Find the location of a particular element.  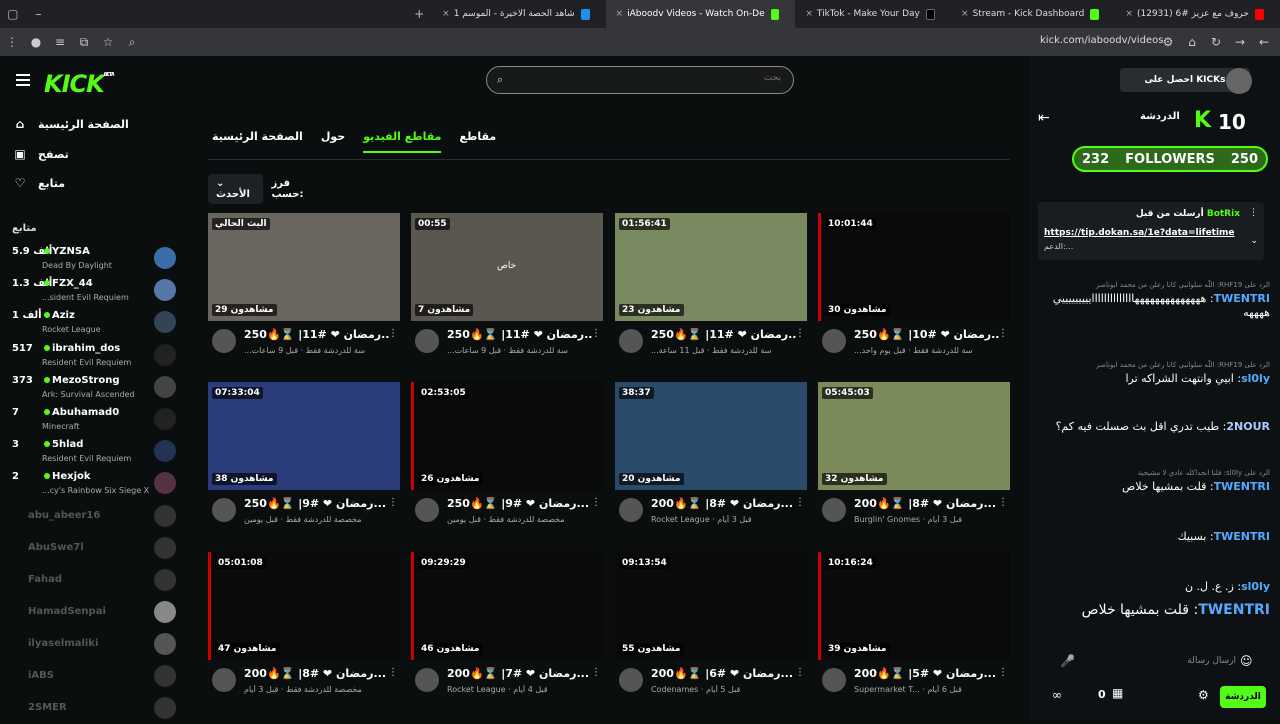

sidebar-channel: 517 ibrahim_dos Resident Evil Requiem is located at coordinates (95, 356).